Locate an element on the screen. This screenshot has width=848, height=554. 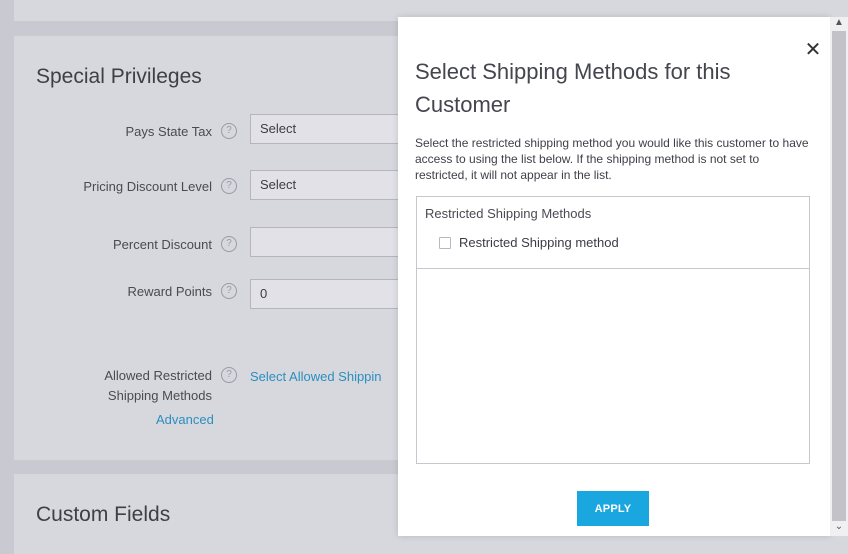
restricted-shipping-option: Restricted Shipping method is located at coordinates (529, 242).